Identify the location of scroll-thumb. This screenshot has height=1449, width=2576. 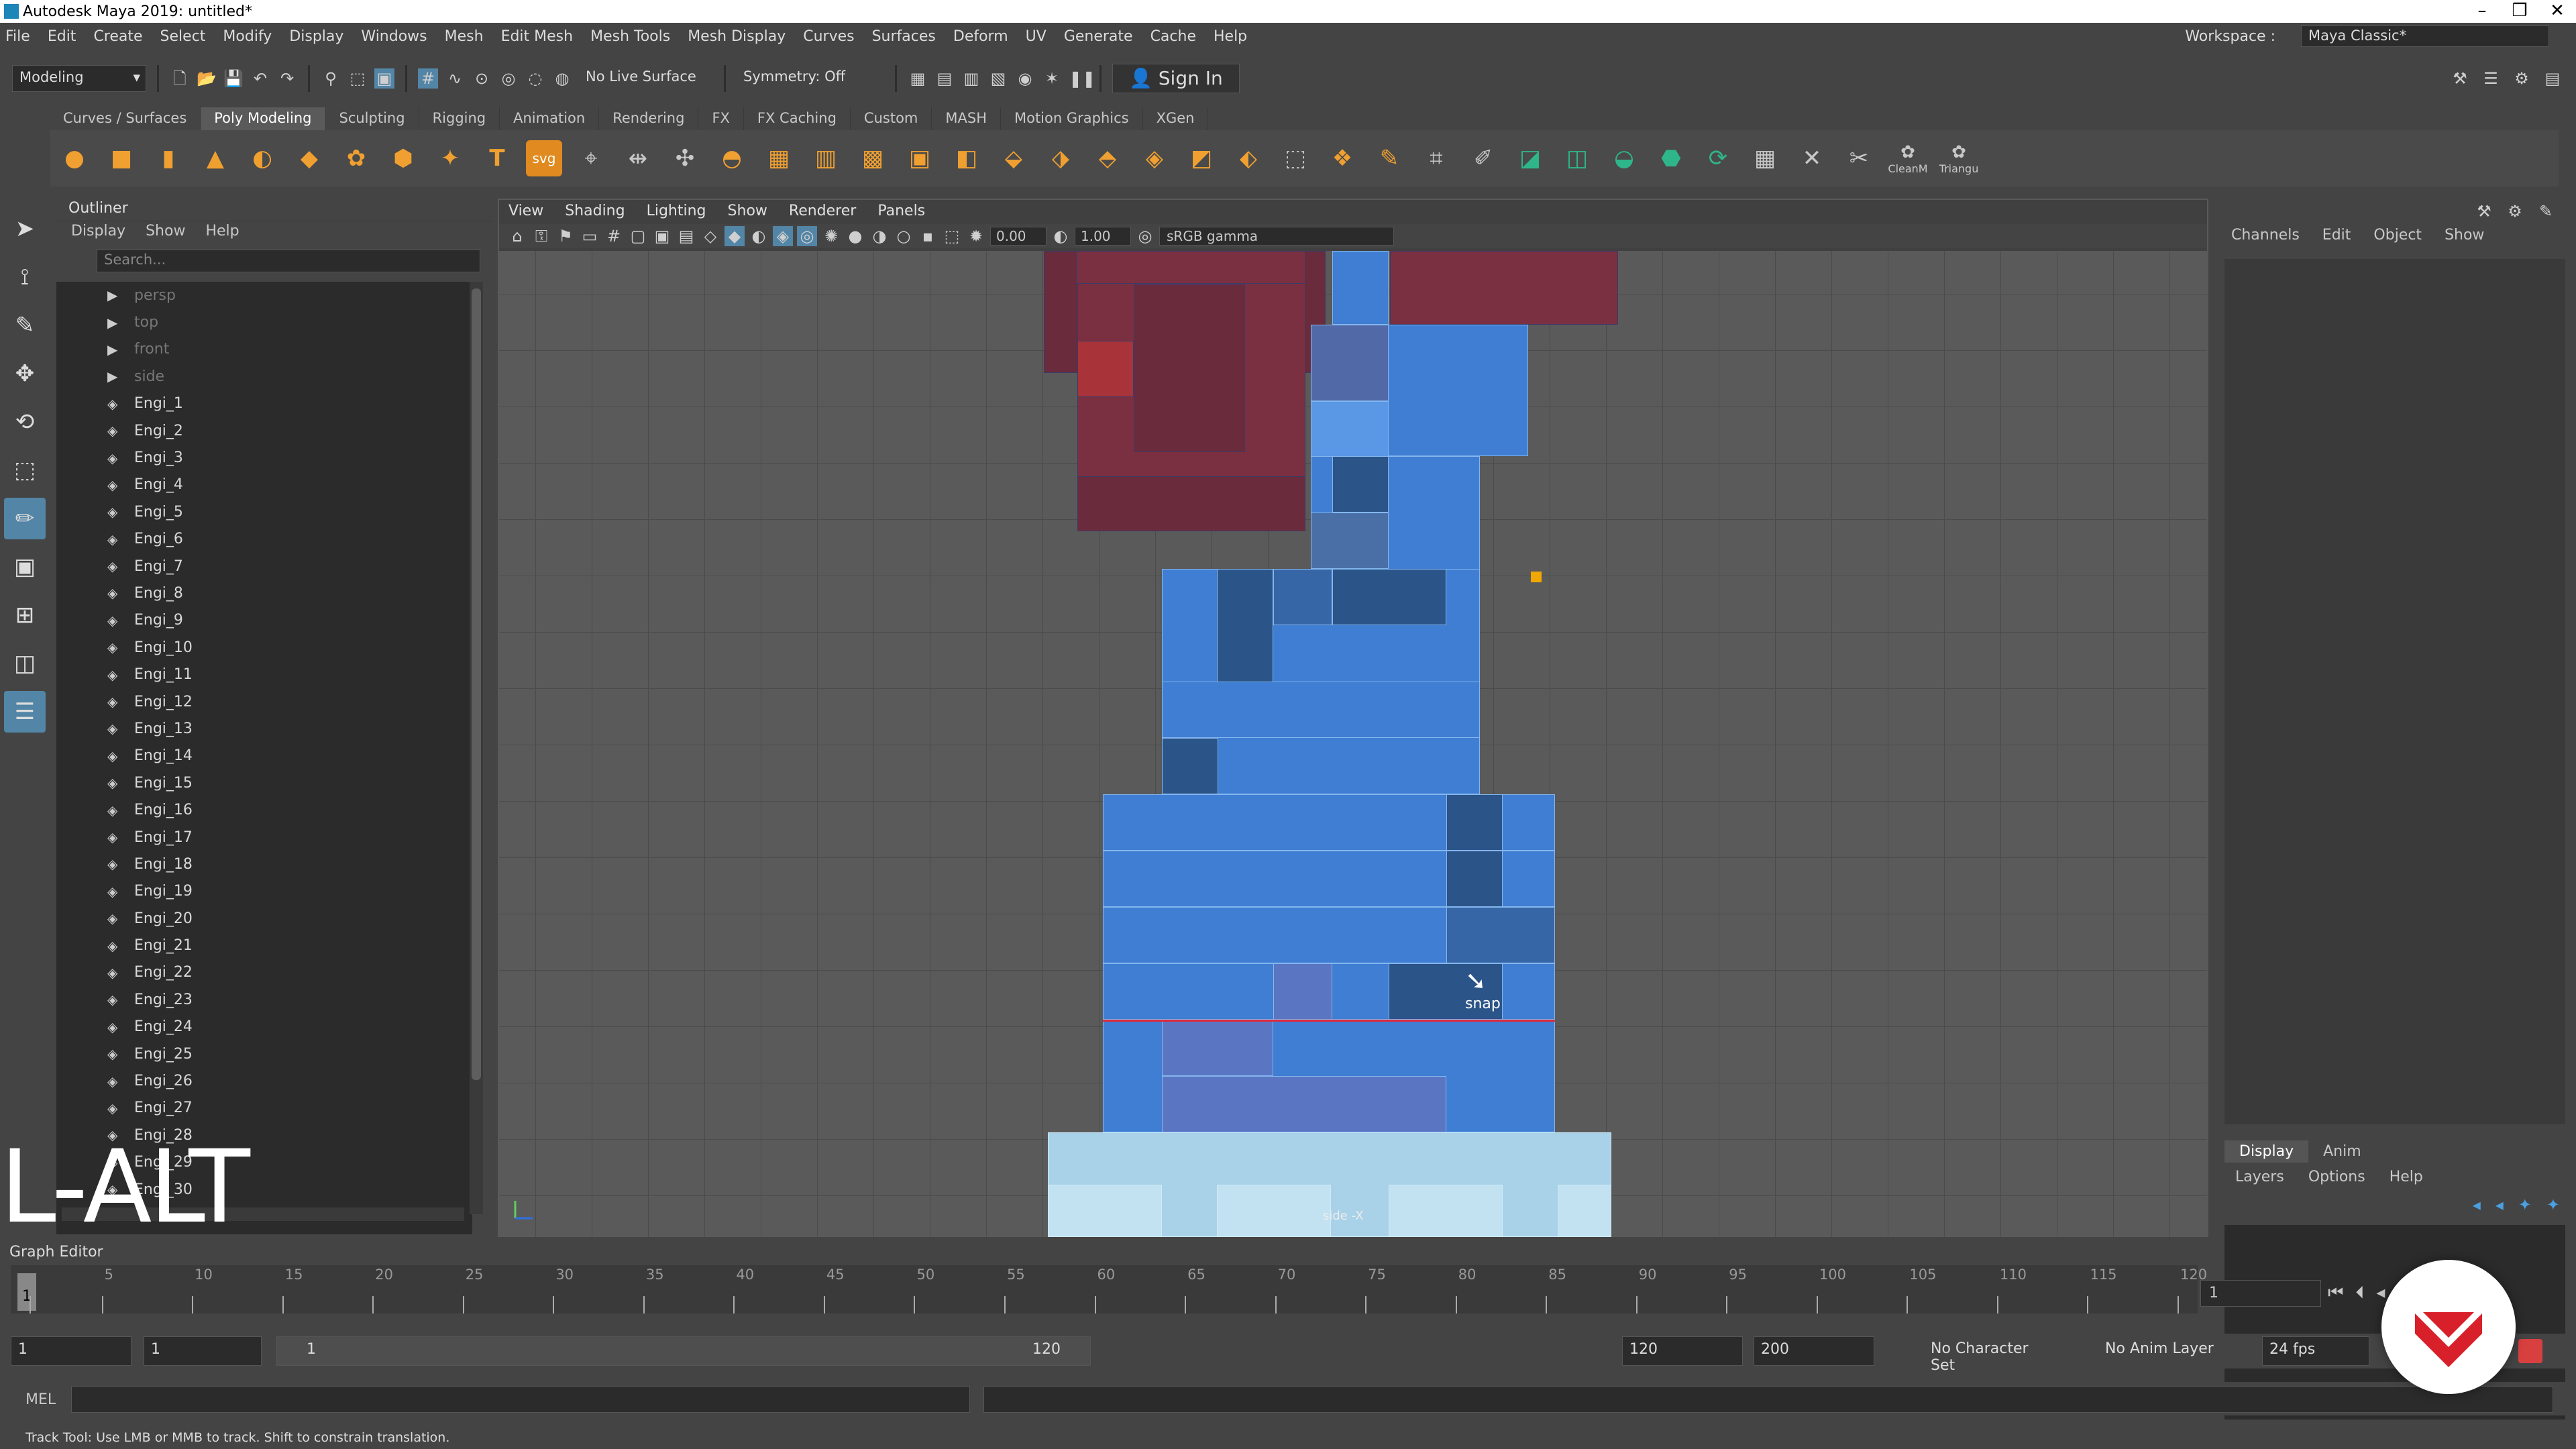
(476, 684).